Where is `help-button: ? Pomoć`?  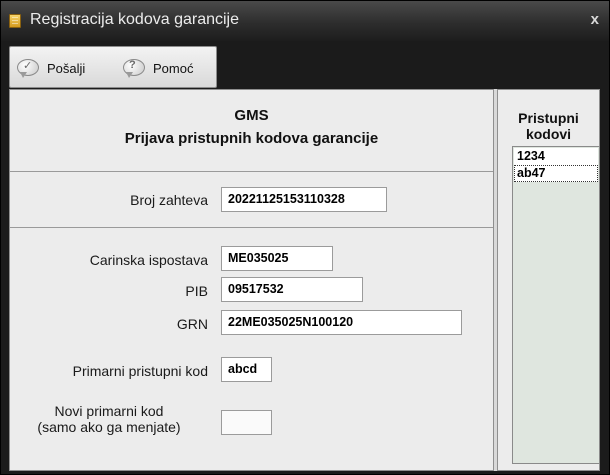
help-button: ? Pomoć is located at coordinates (157, 68).